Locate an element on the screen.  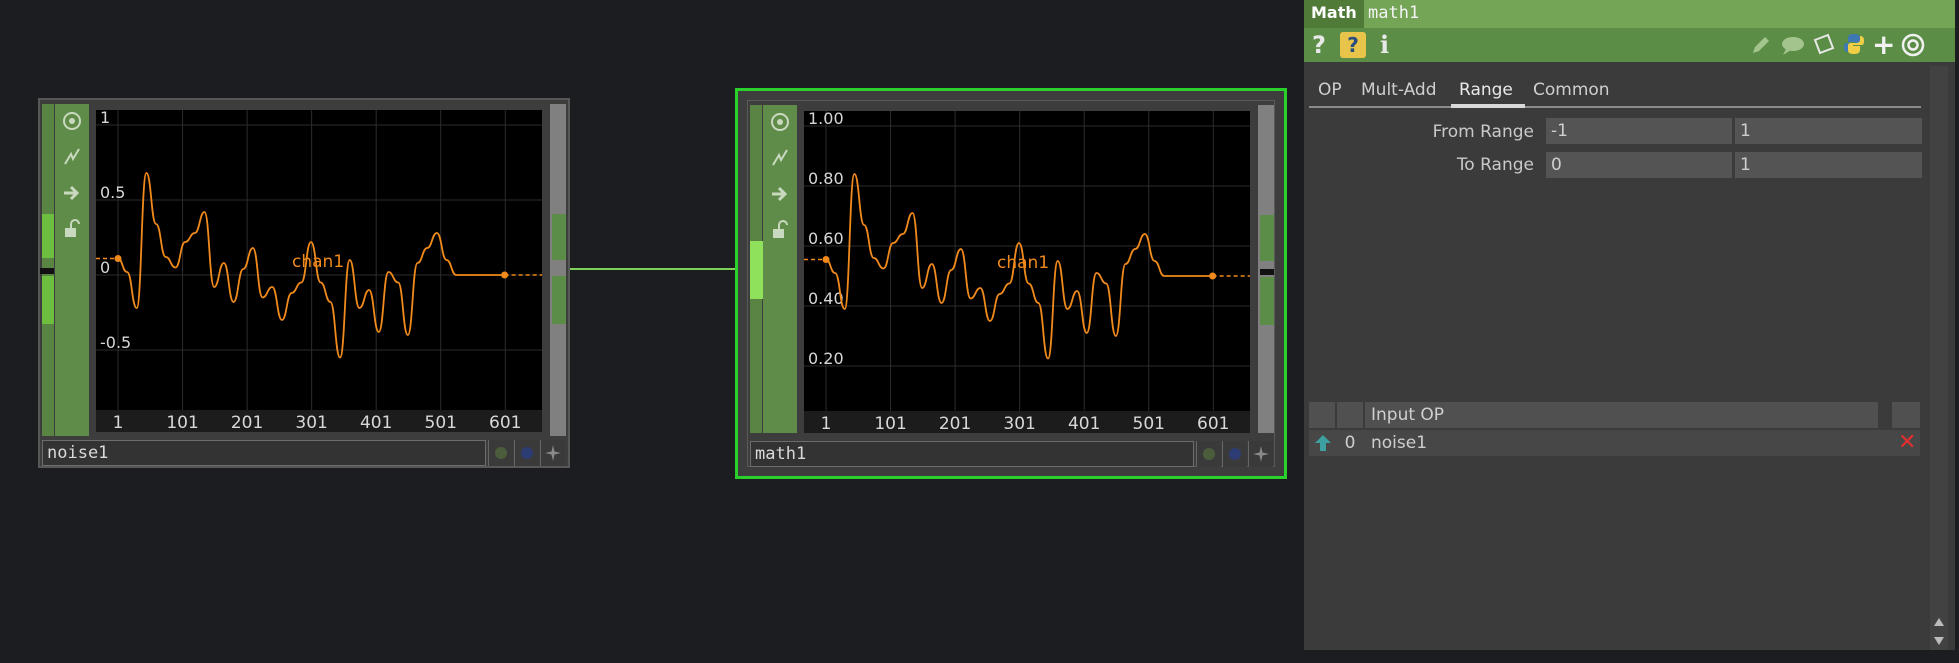
y-tick-label: 0.40 is located at coordinates (826, 298).